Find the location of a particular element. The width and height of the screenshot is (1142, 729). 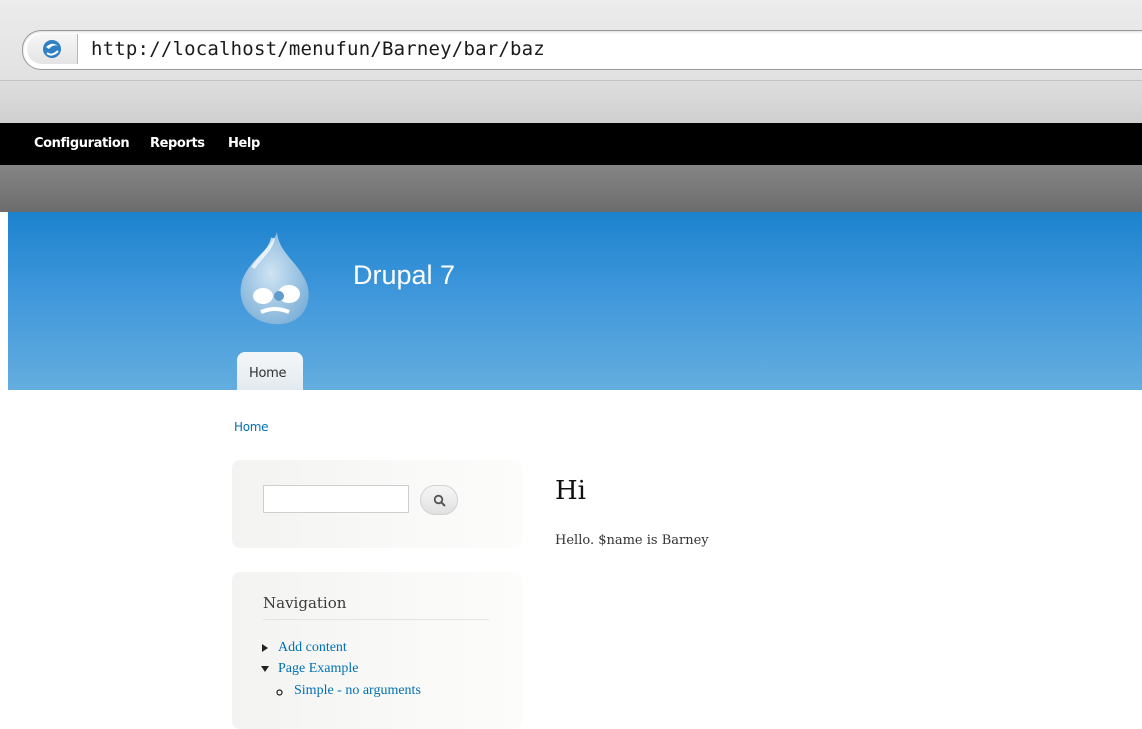

globe-icon is located at coordinates (52, 49).